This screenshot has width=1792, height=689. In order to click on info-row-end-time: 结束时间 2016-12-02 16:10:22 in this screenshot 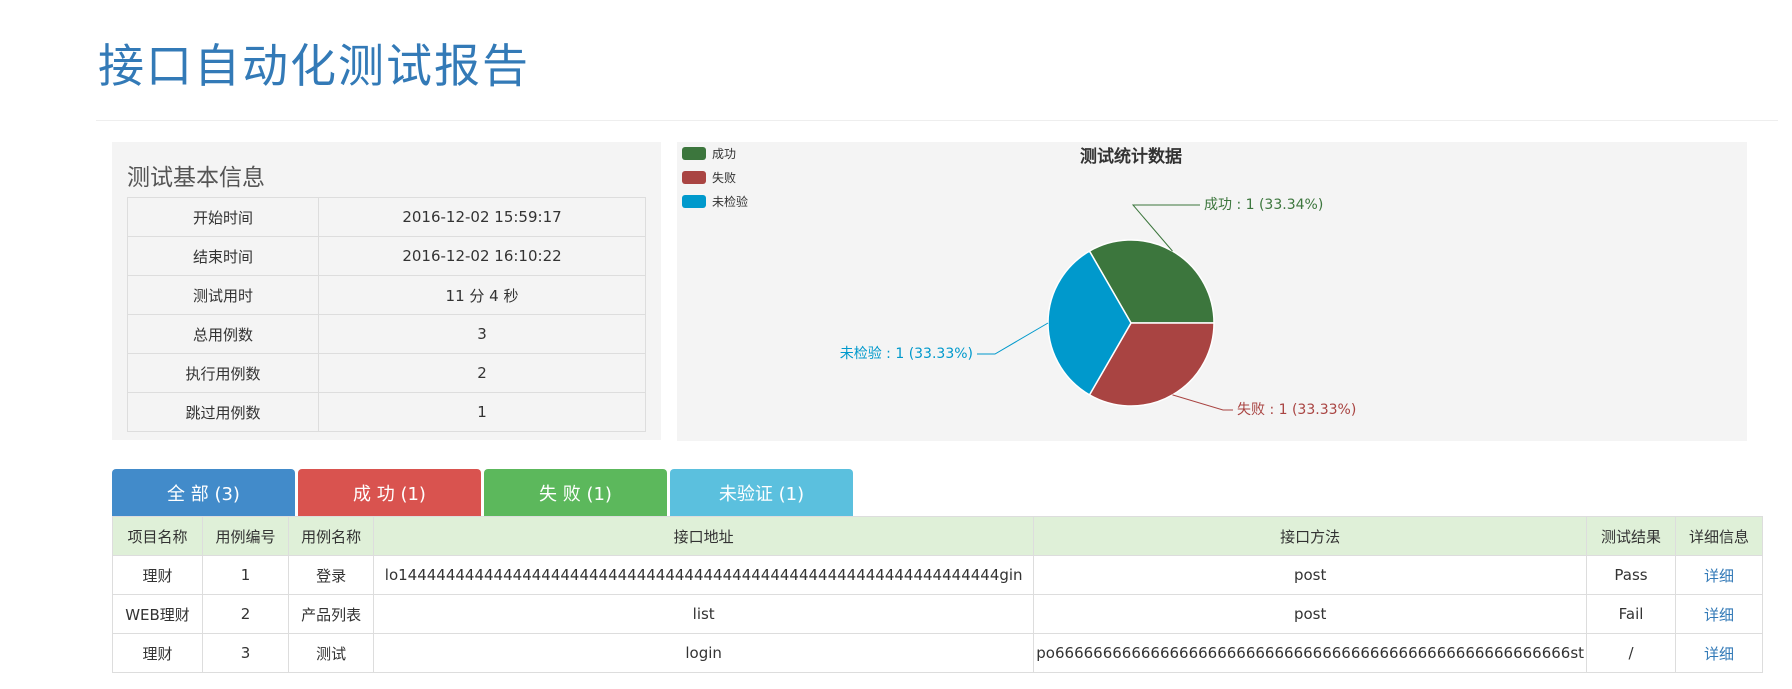, I will do `click(386, 256)`.